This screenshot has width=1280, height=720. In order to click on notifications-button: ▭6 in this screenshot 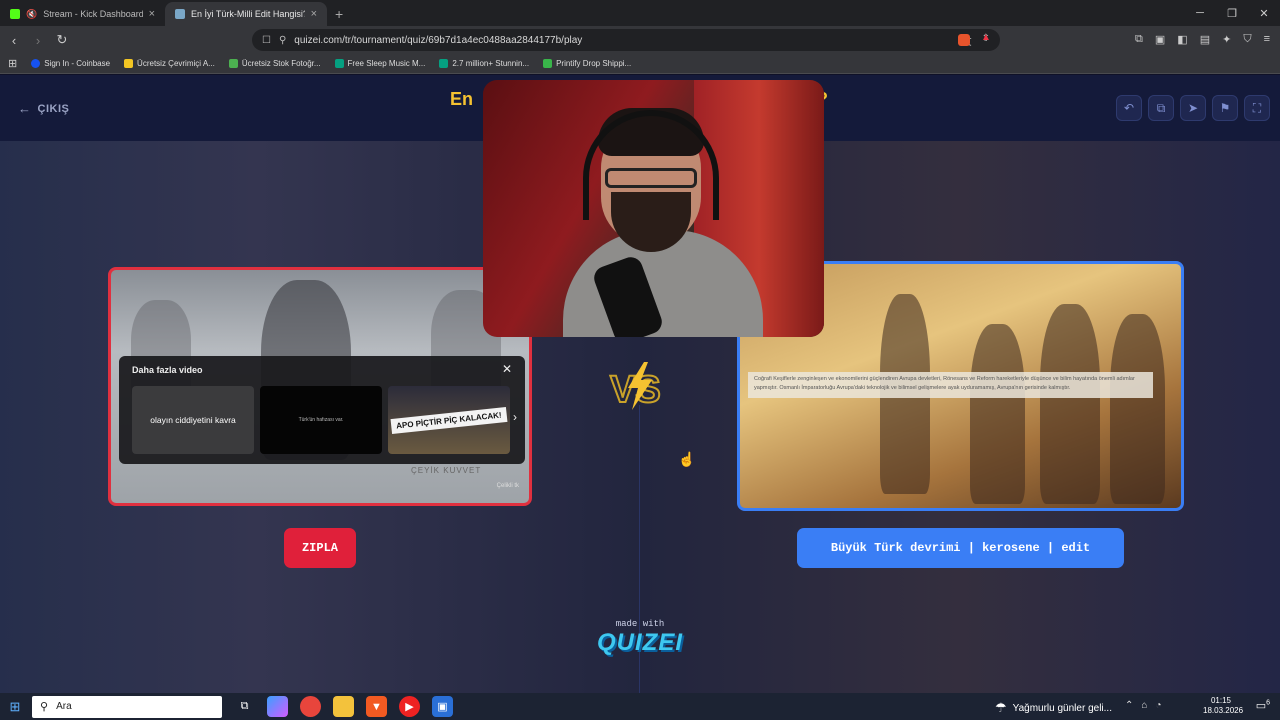, I will do `click(1263, 705)`.